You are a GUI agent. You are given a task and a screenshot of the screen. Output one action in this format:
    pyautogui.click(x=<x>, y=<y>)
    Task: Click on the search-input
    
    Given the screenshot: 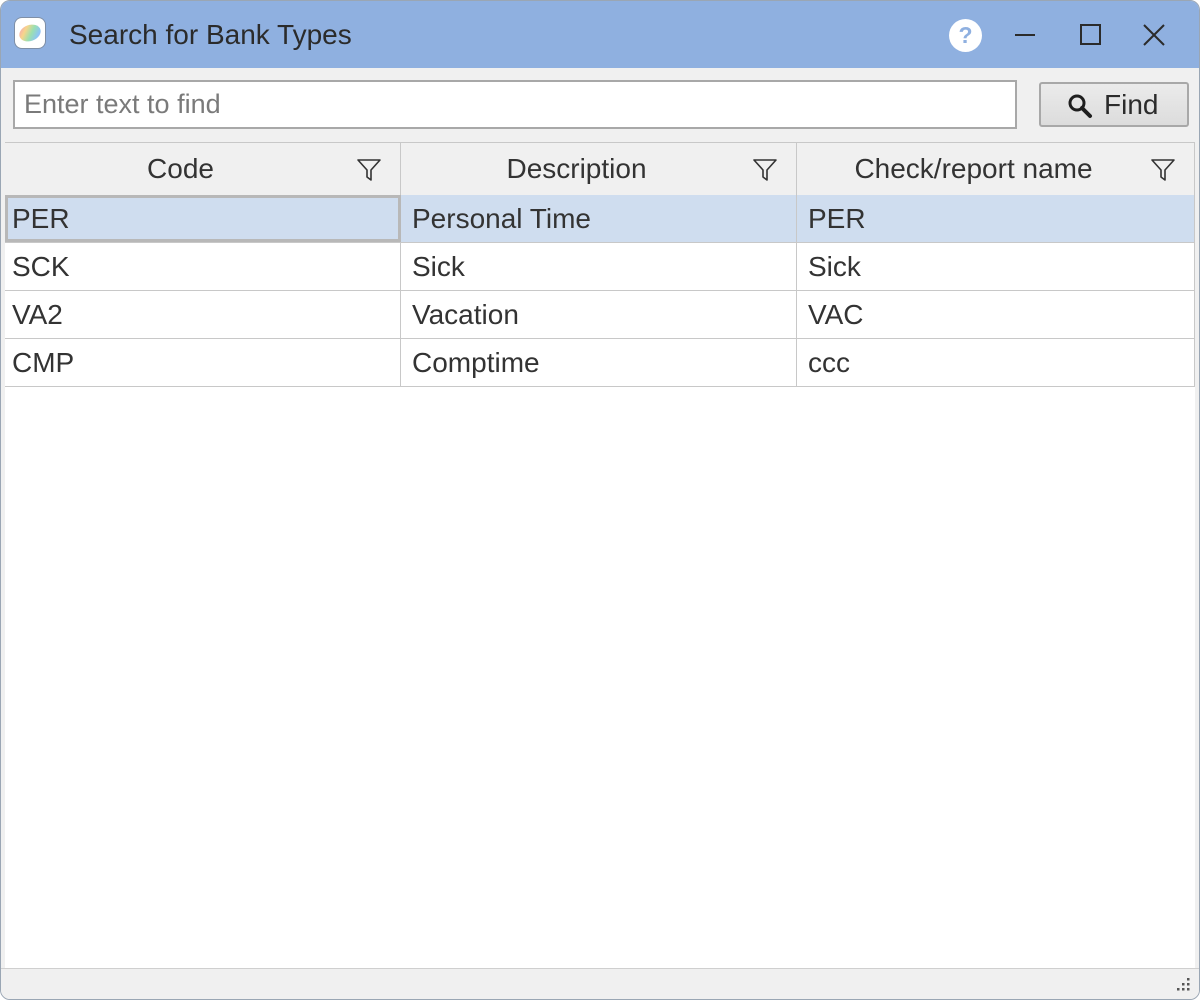 What is the action you would take?
    pyautogui.click(x=515, y=104)
    